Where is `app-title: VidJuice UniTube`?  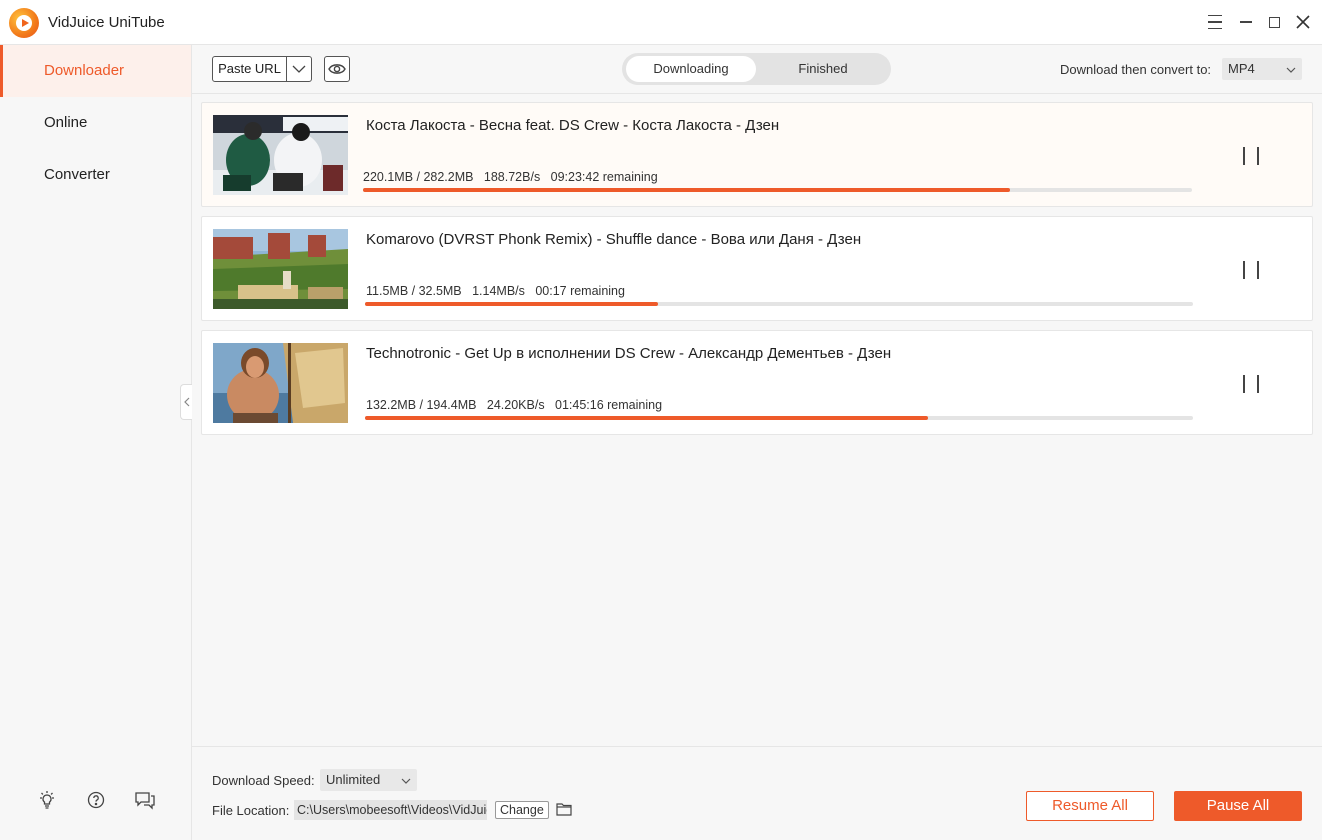
app-title: VidJuice UniTube is located at coordinates (106, 22).